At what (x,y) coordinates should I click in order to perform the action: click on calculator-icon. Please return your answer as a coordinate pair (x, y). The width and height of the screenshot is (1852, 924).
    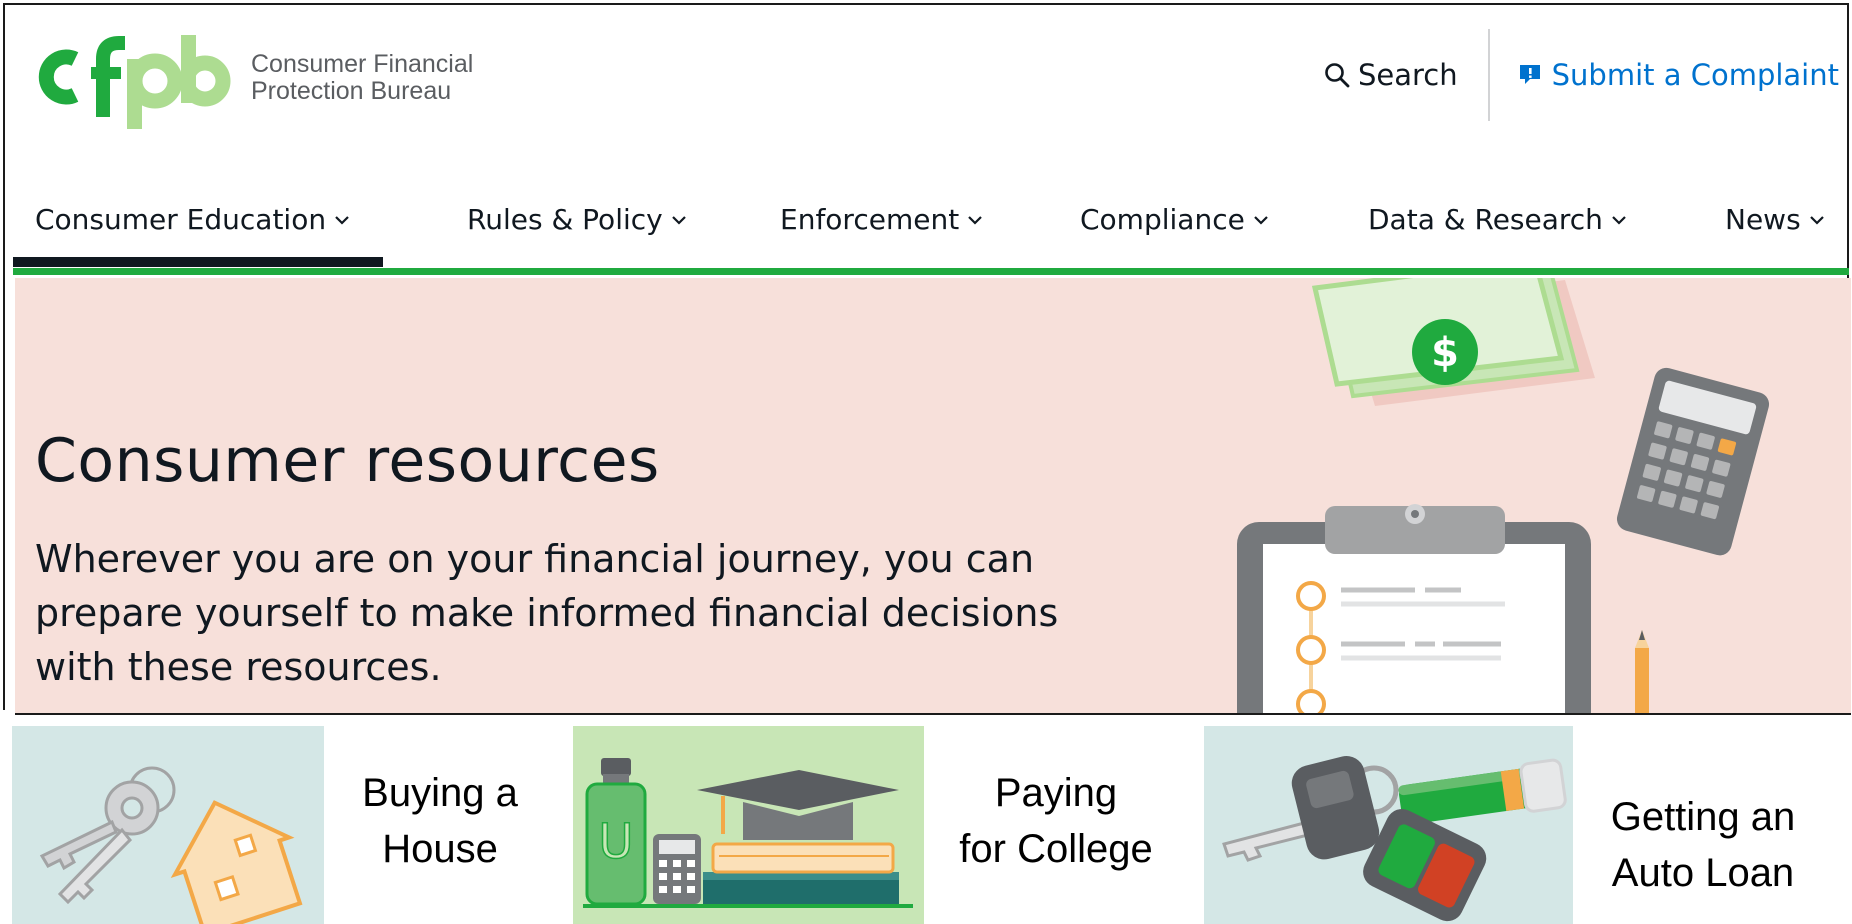
    Looking at the image, I should click on (1693, 461).